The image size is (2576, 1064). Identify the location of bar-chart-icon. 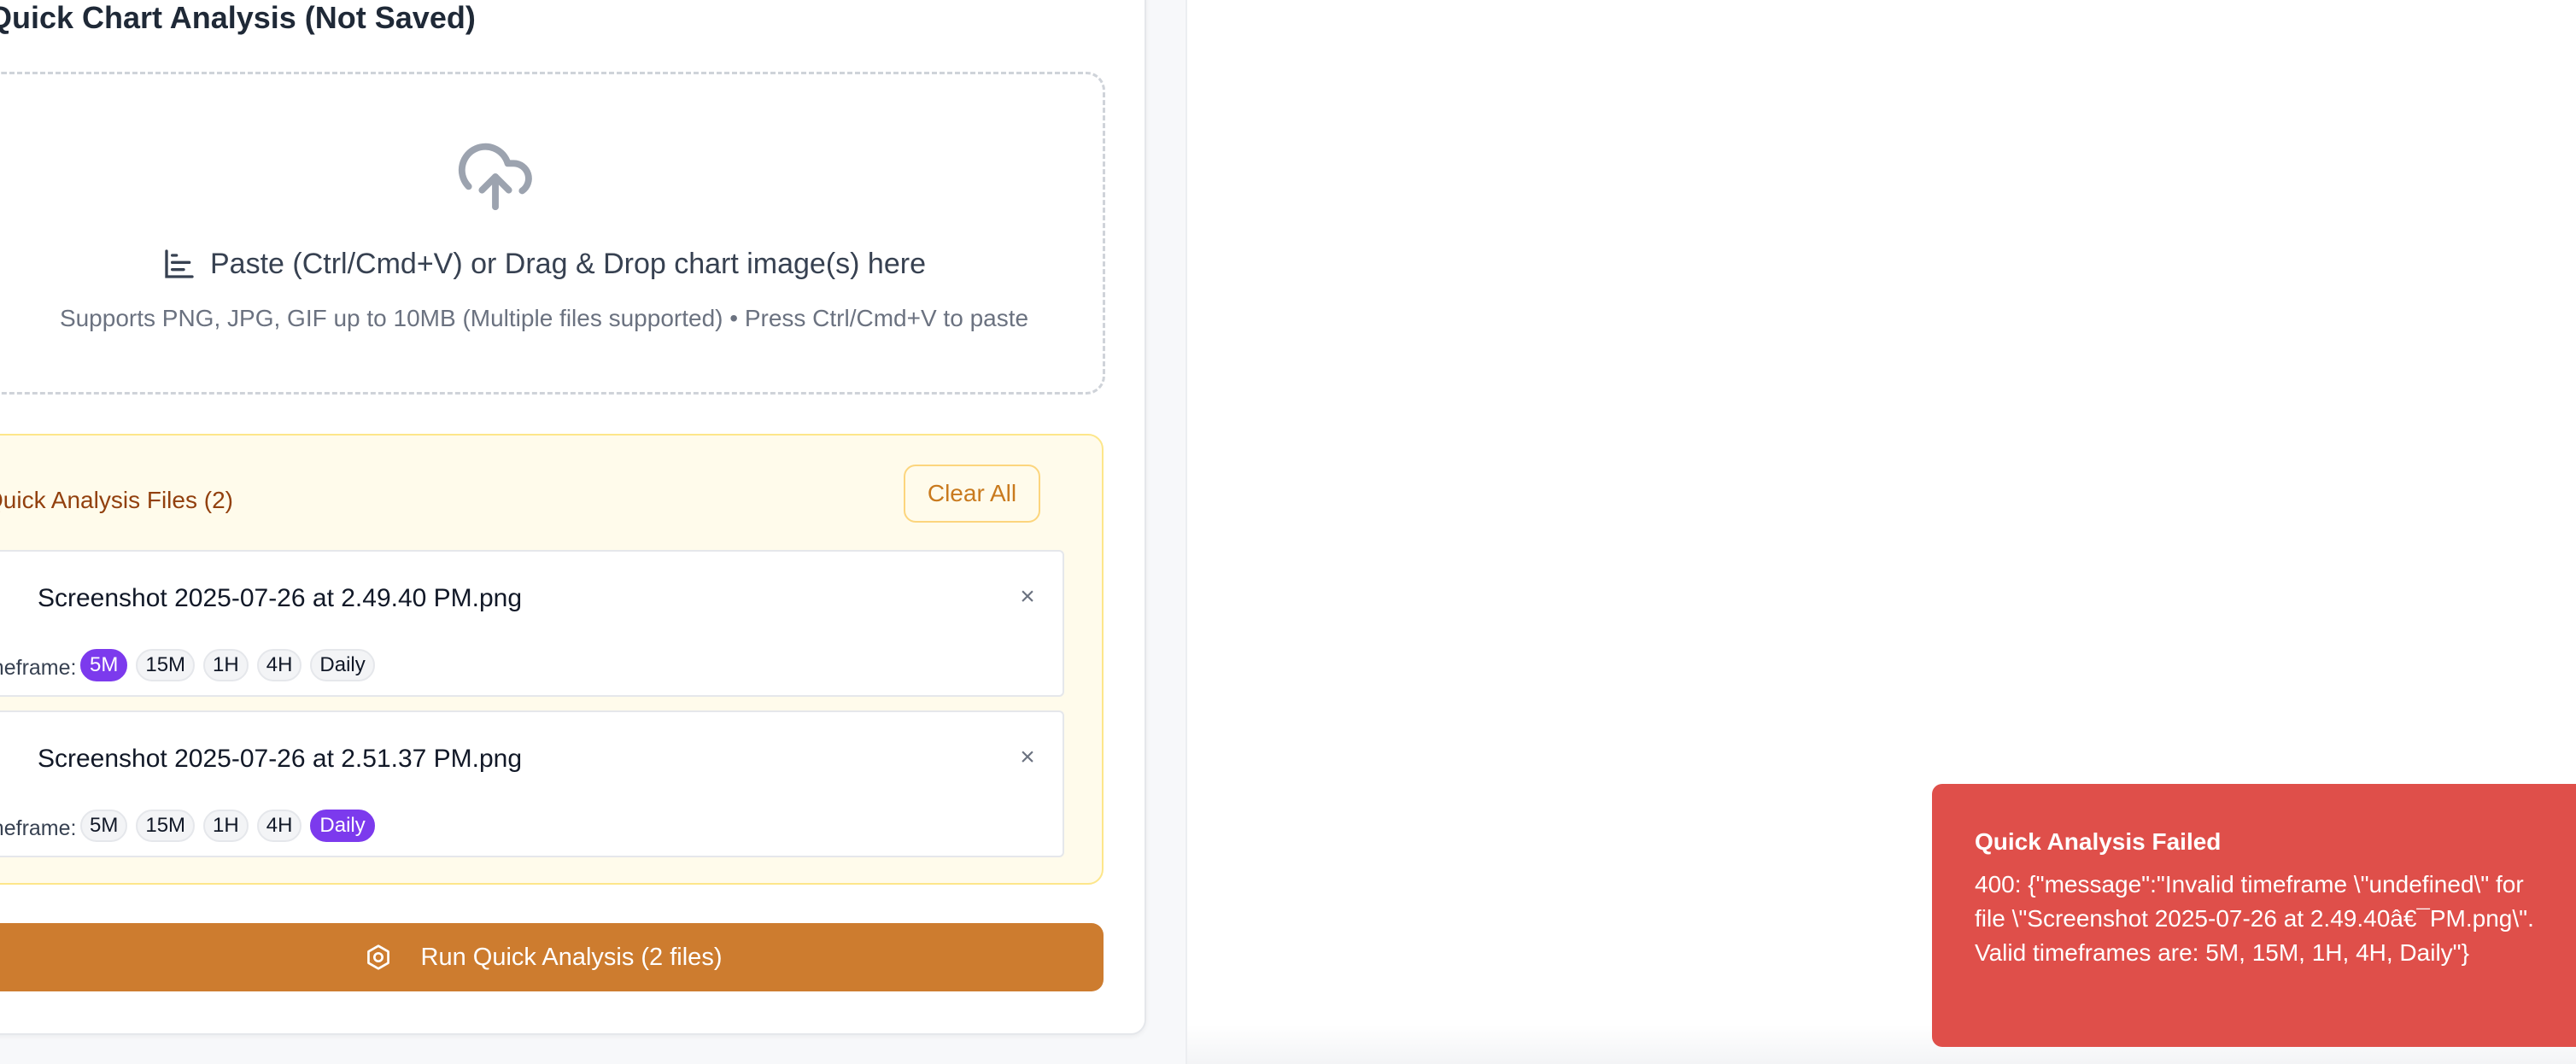
(179, 263).